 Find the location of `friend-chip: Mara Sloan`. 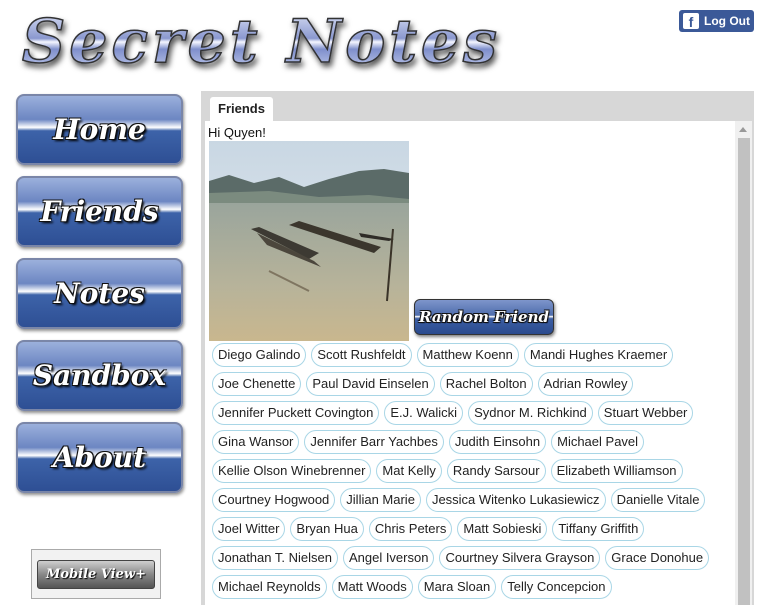

friend-chip: Mara Sloan is located at coordinates (457, 587).